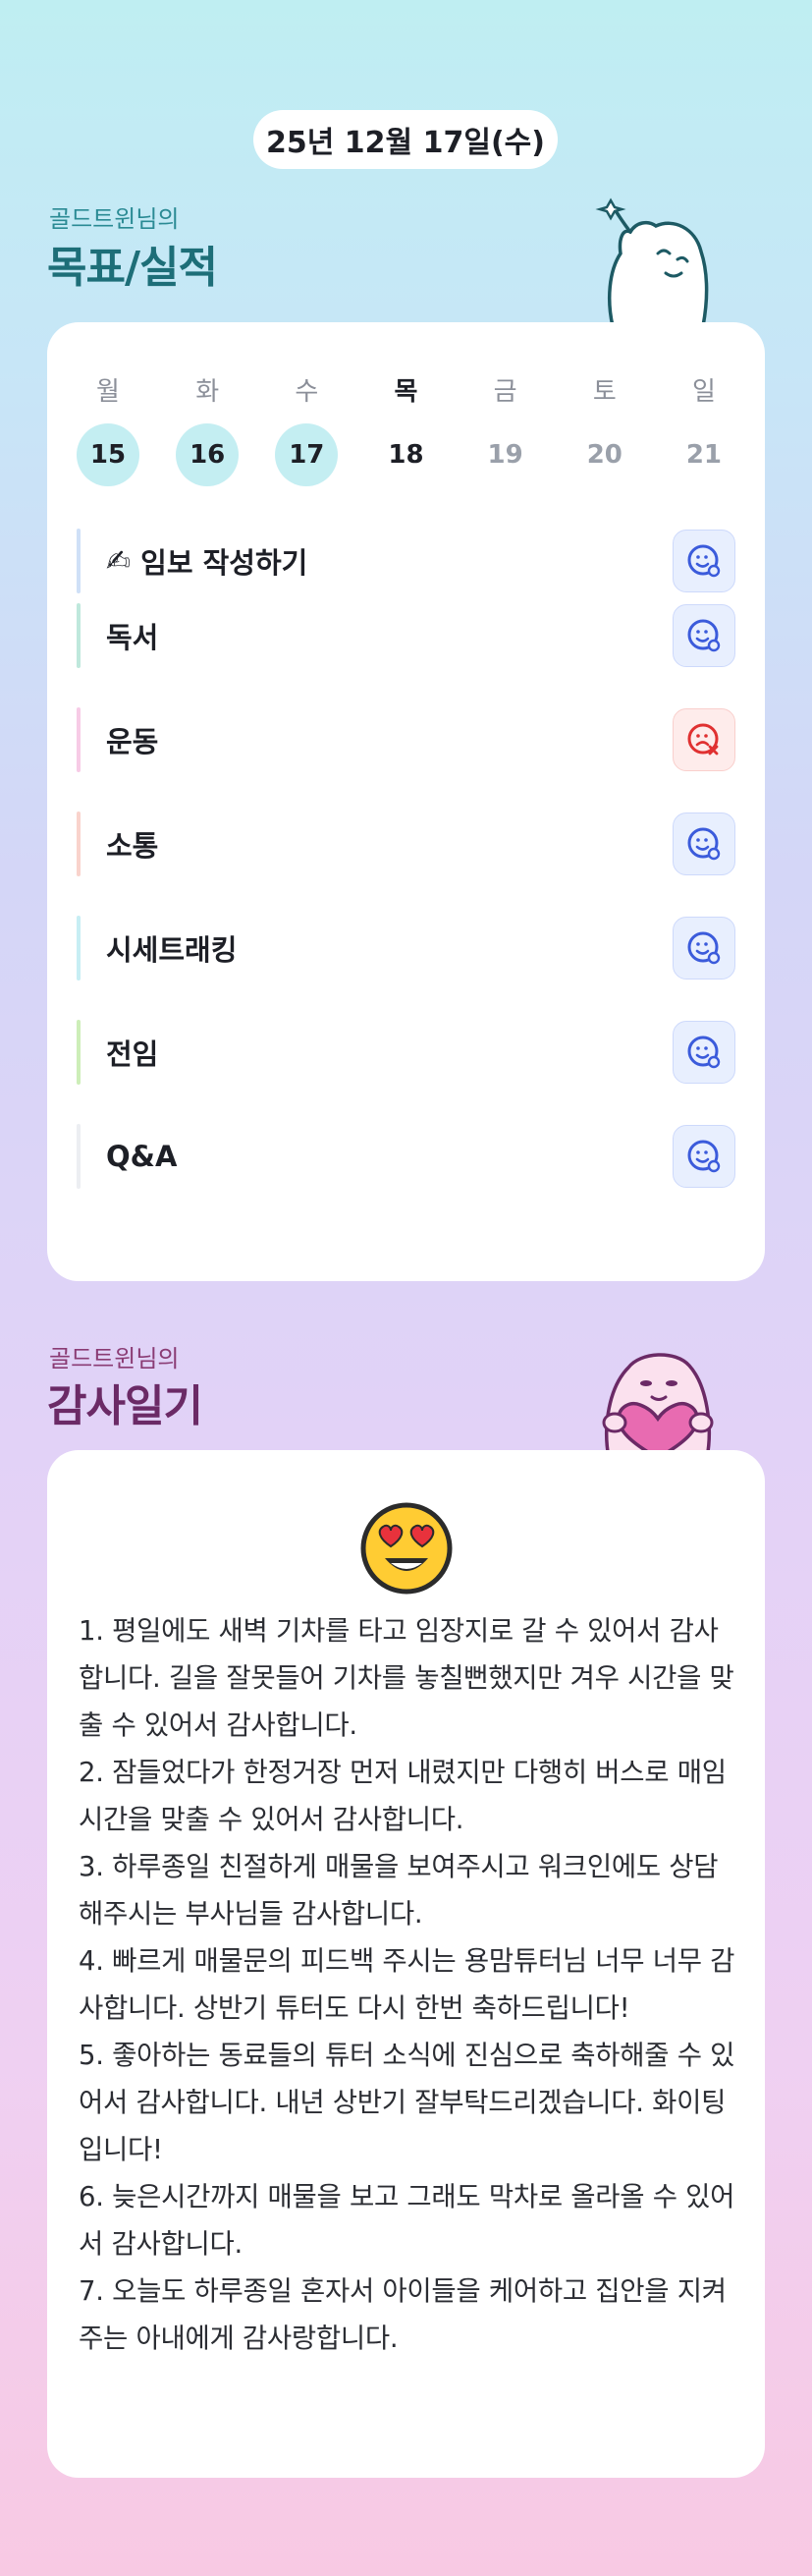  I want to click on day-20: 20, so click(604, 454).